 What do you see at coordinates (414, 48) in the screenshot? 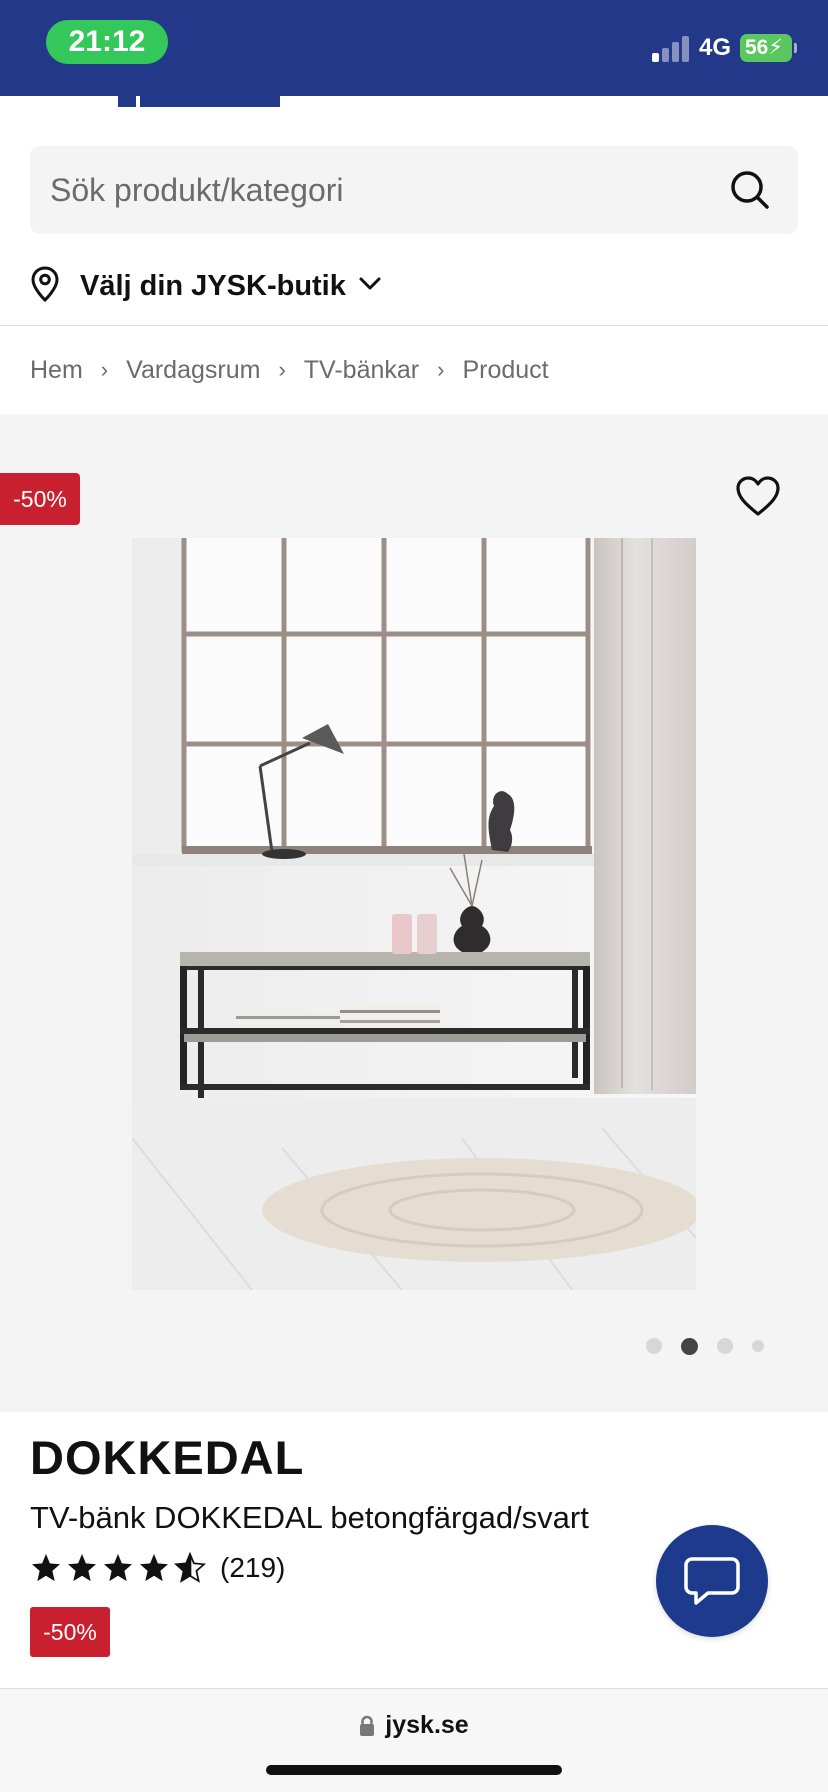
I see `status-bar: 21:12 4G 56⚡` at bounding box center [414, 48].